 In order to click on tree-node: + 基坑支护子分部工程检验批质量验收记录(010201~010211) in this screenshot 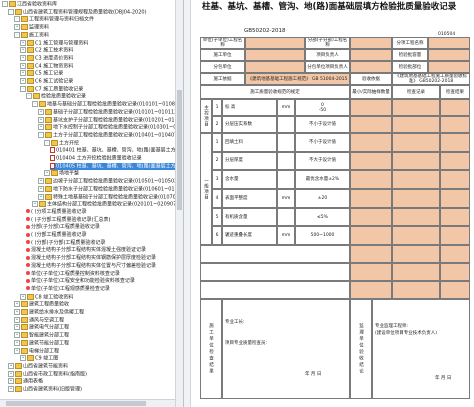, I will do `click(110, 120)`.